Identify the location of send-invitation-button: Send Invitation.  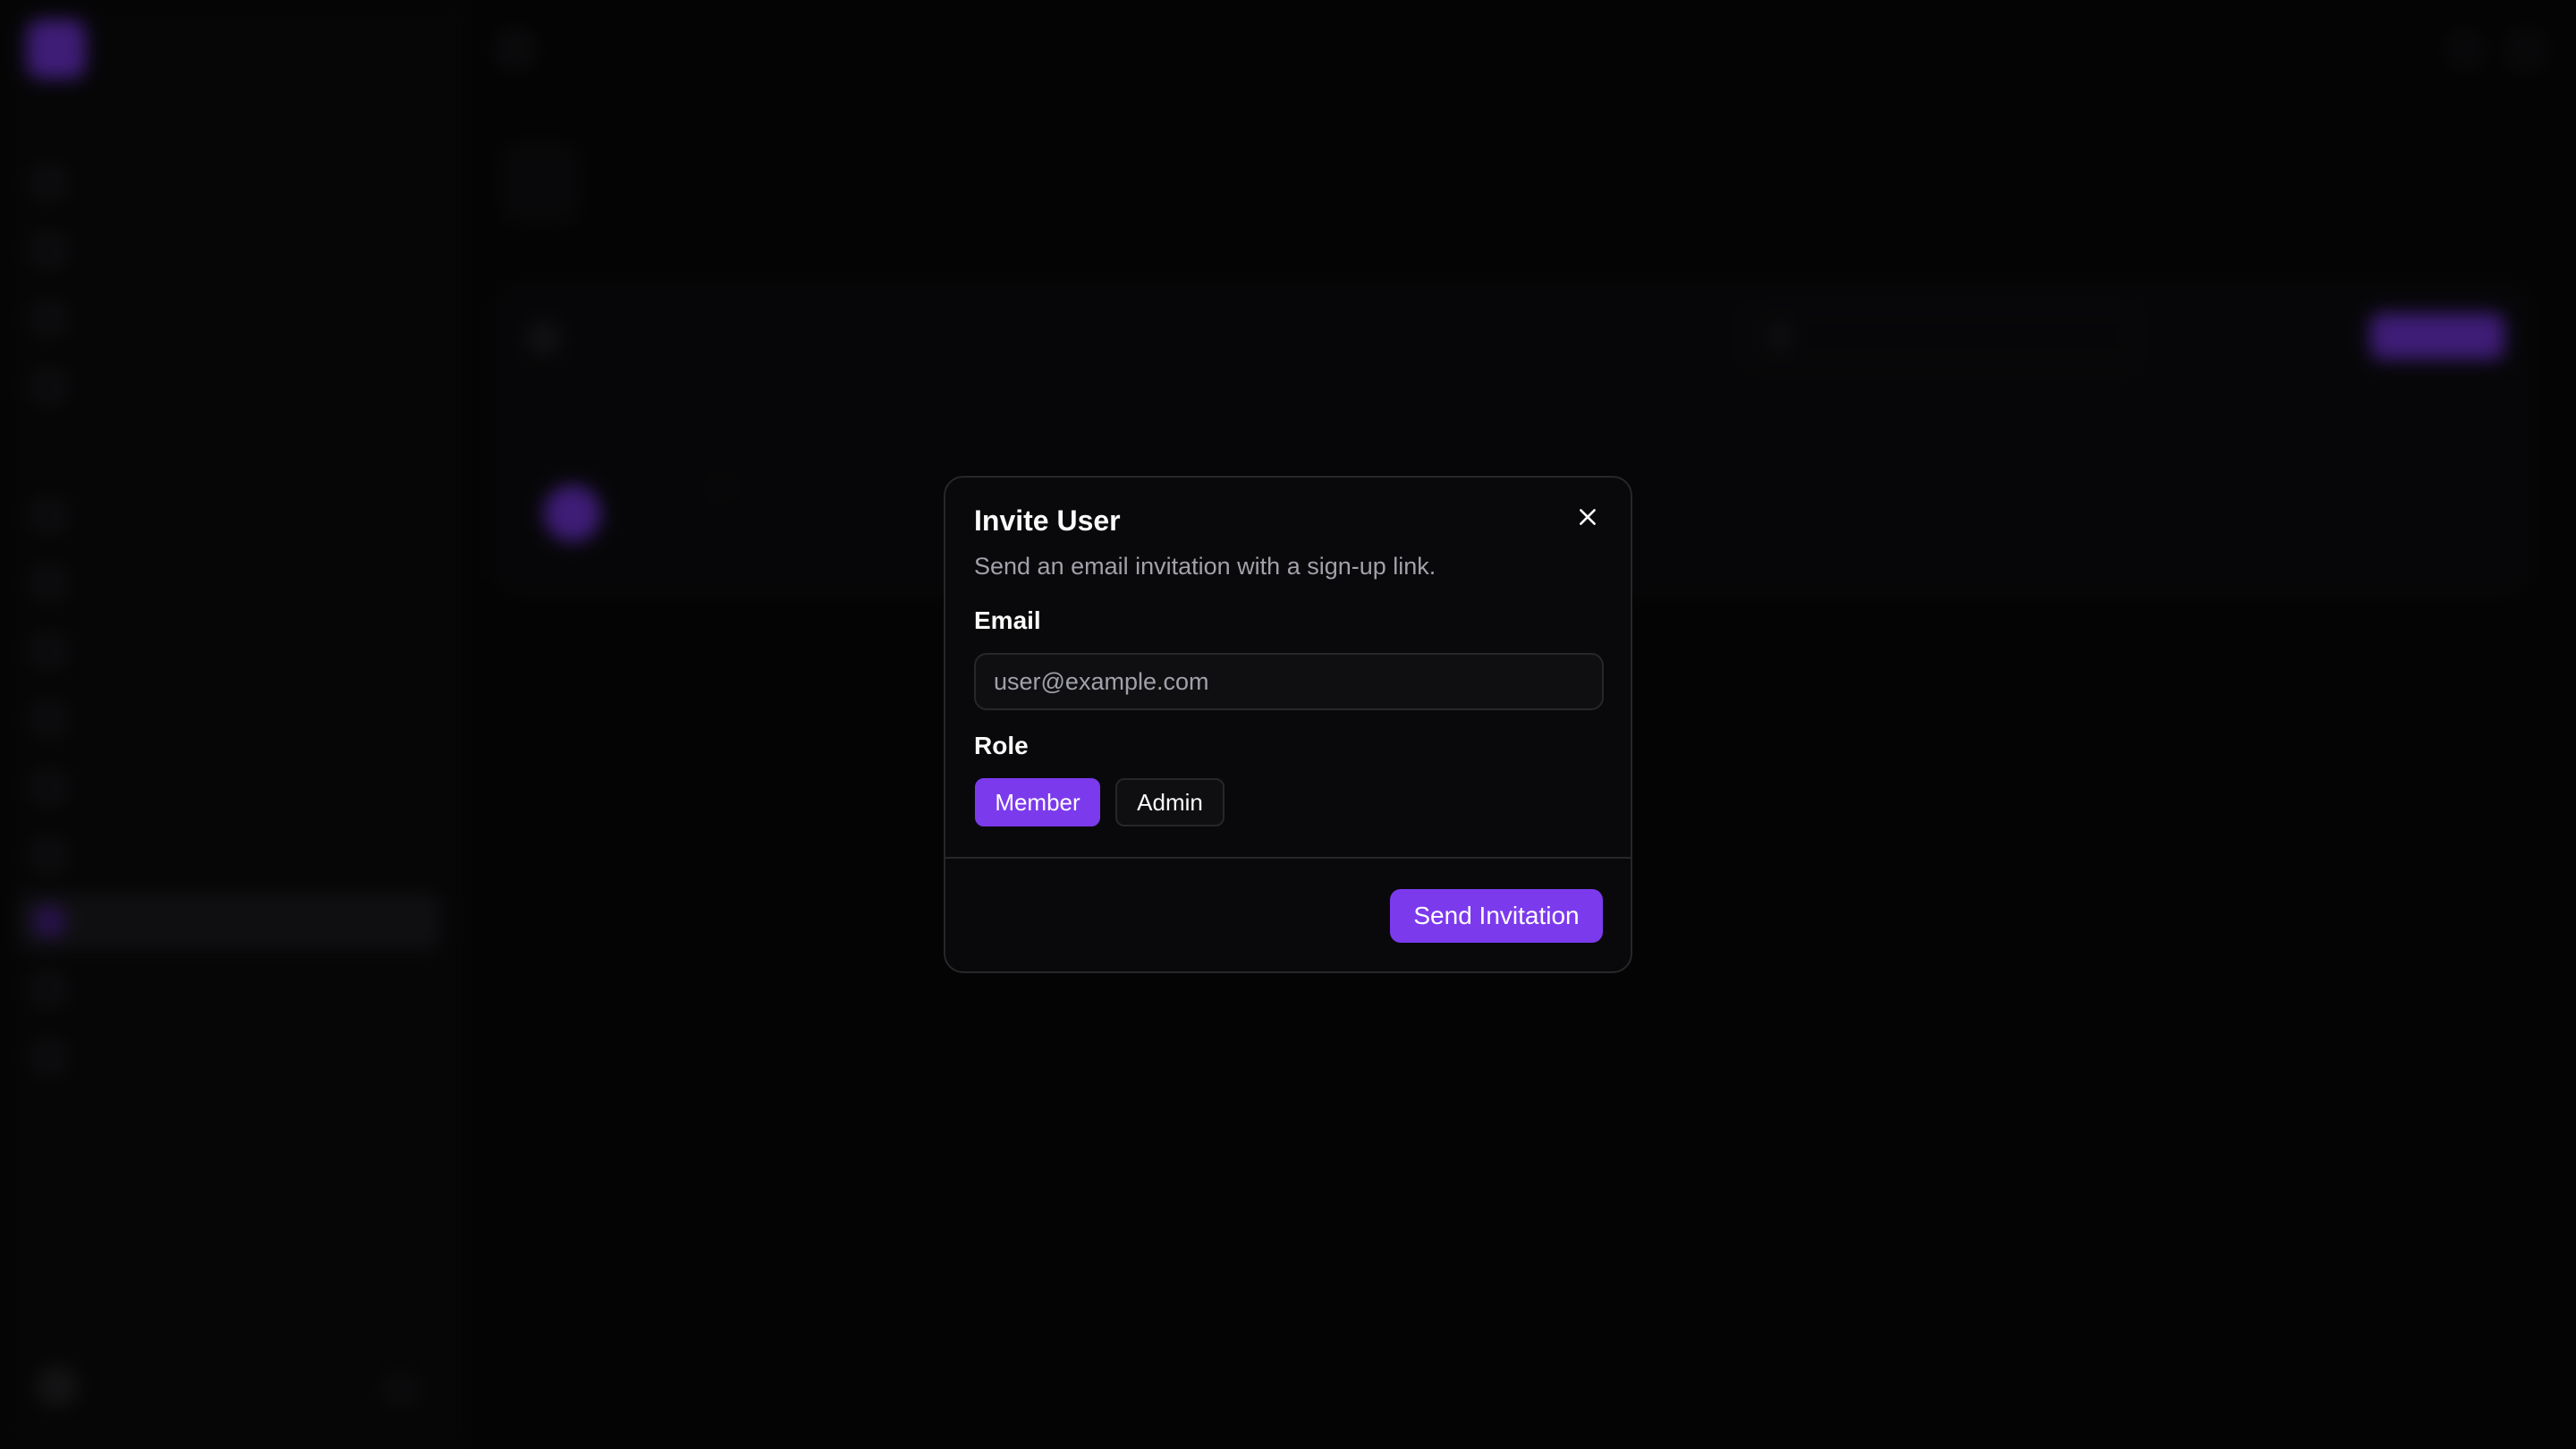
(1496, 916).